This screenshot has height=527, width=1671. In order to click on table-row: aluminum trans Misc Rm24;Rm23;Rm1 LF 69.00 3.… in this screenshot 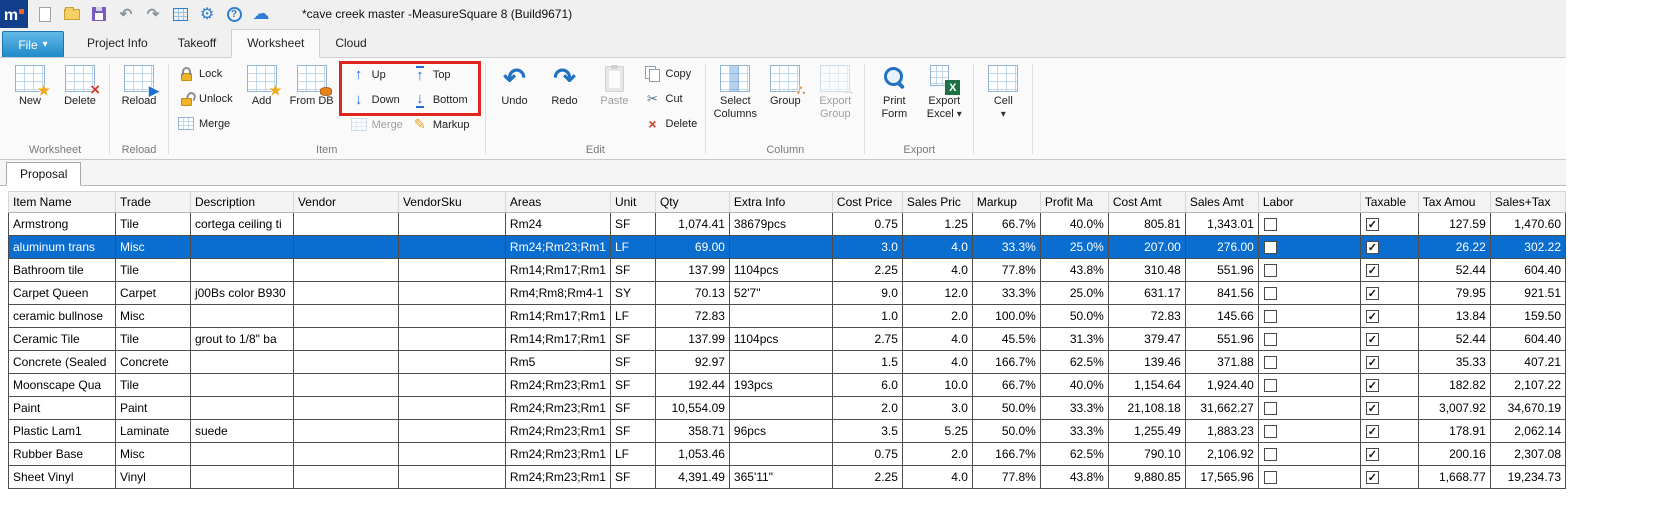, I will do `click(787, 247)`.